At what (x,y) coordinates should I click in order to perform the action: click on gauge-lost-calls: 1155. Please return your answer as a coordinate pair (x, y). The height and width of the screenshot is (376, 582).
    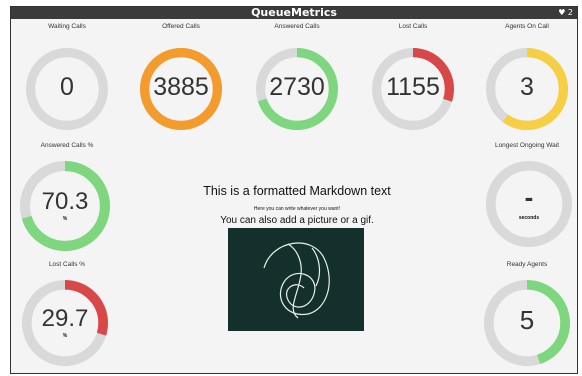
    Looking at the image, I should click on (413, 89).